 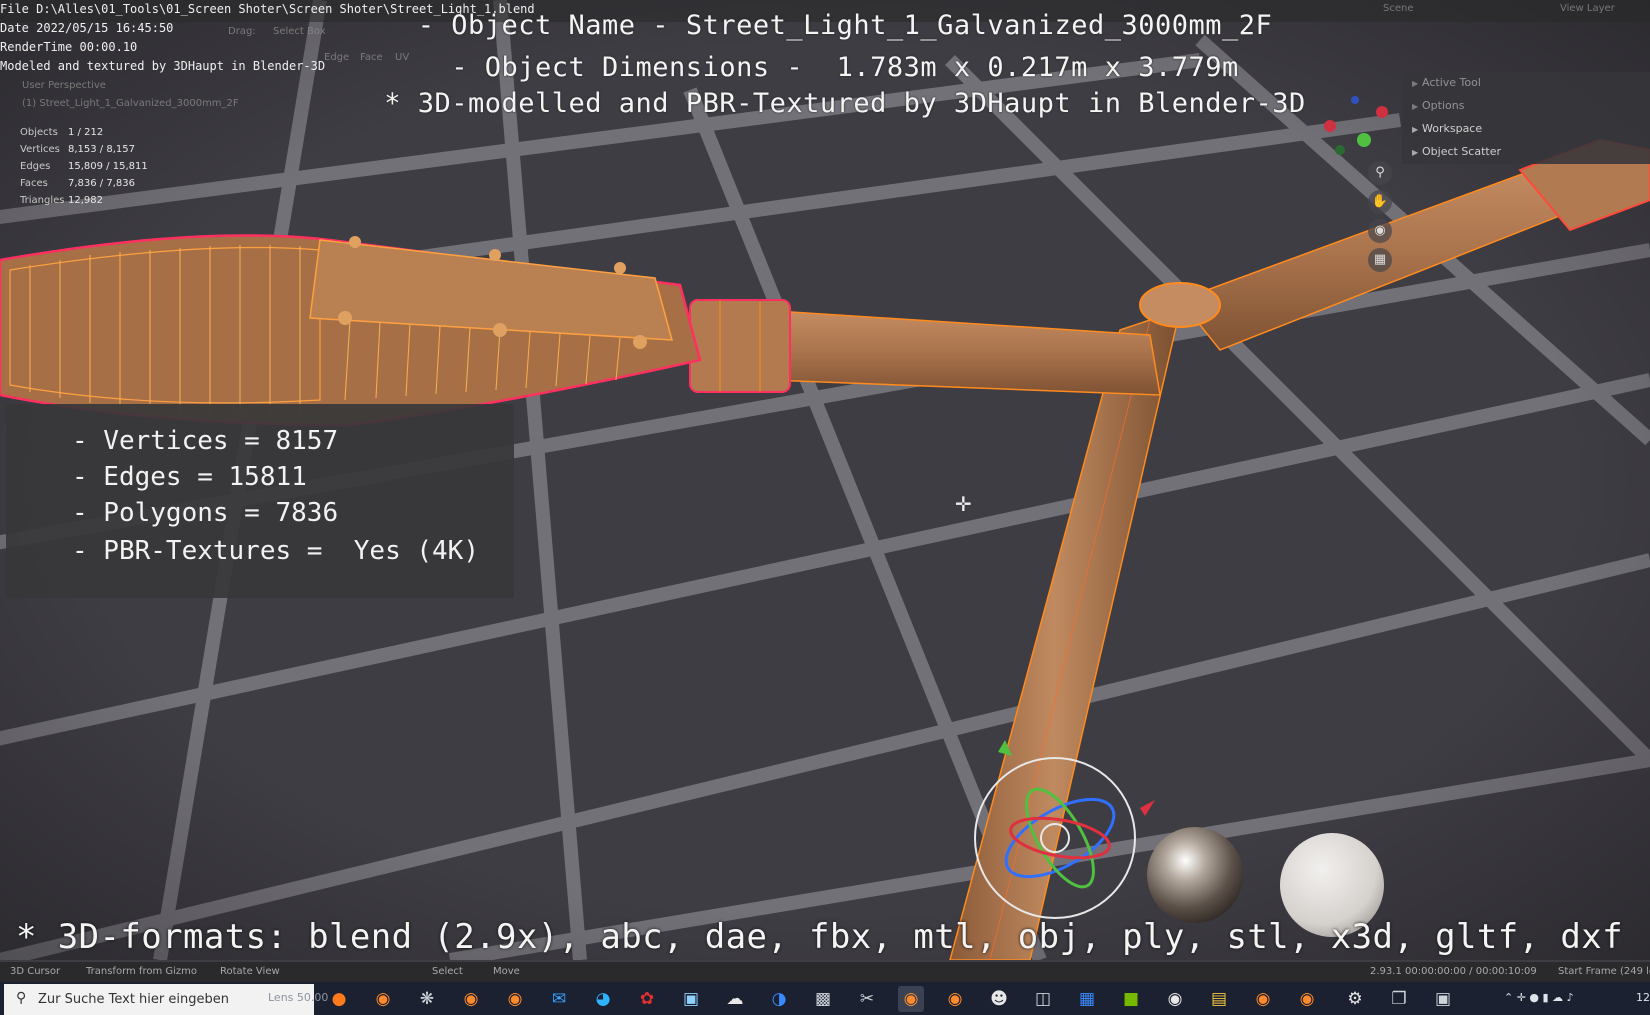 I want to click on stat-row: Edges 15,809 / 15,811, so click(x=84, y=166).